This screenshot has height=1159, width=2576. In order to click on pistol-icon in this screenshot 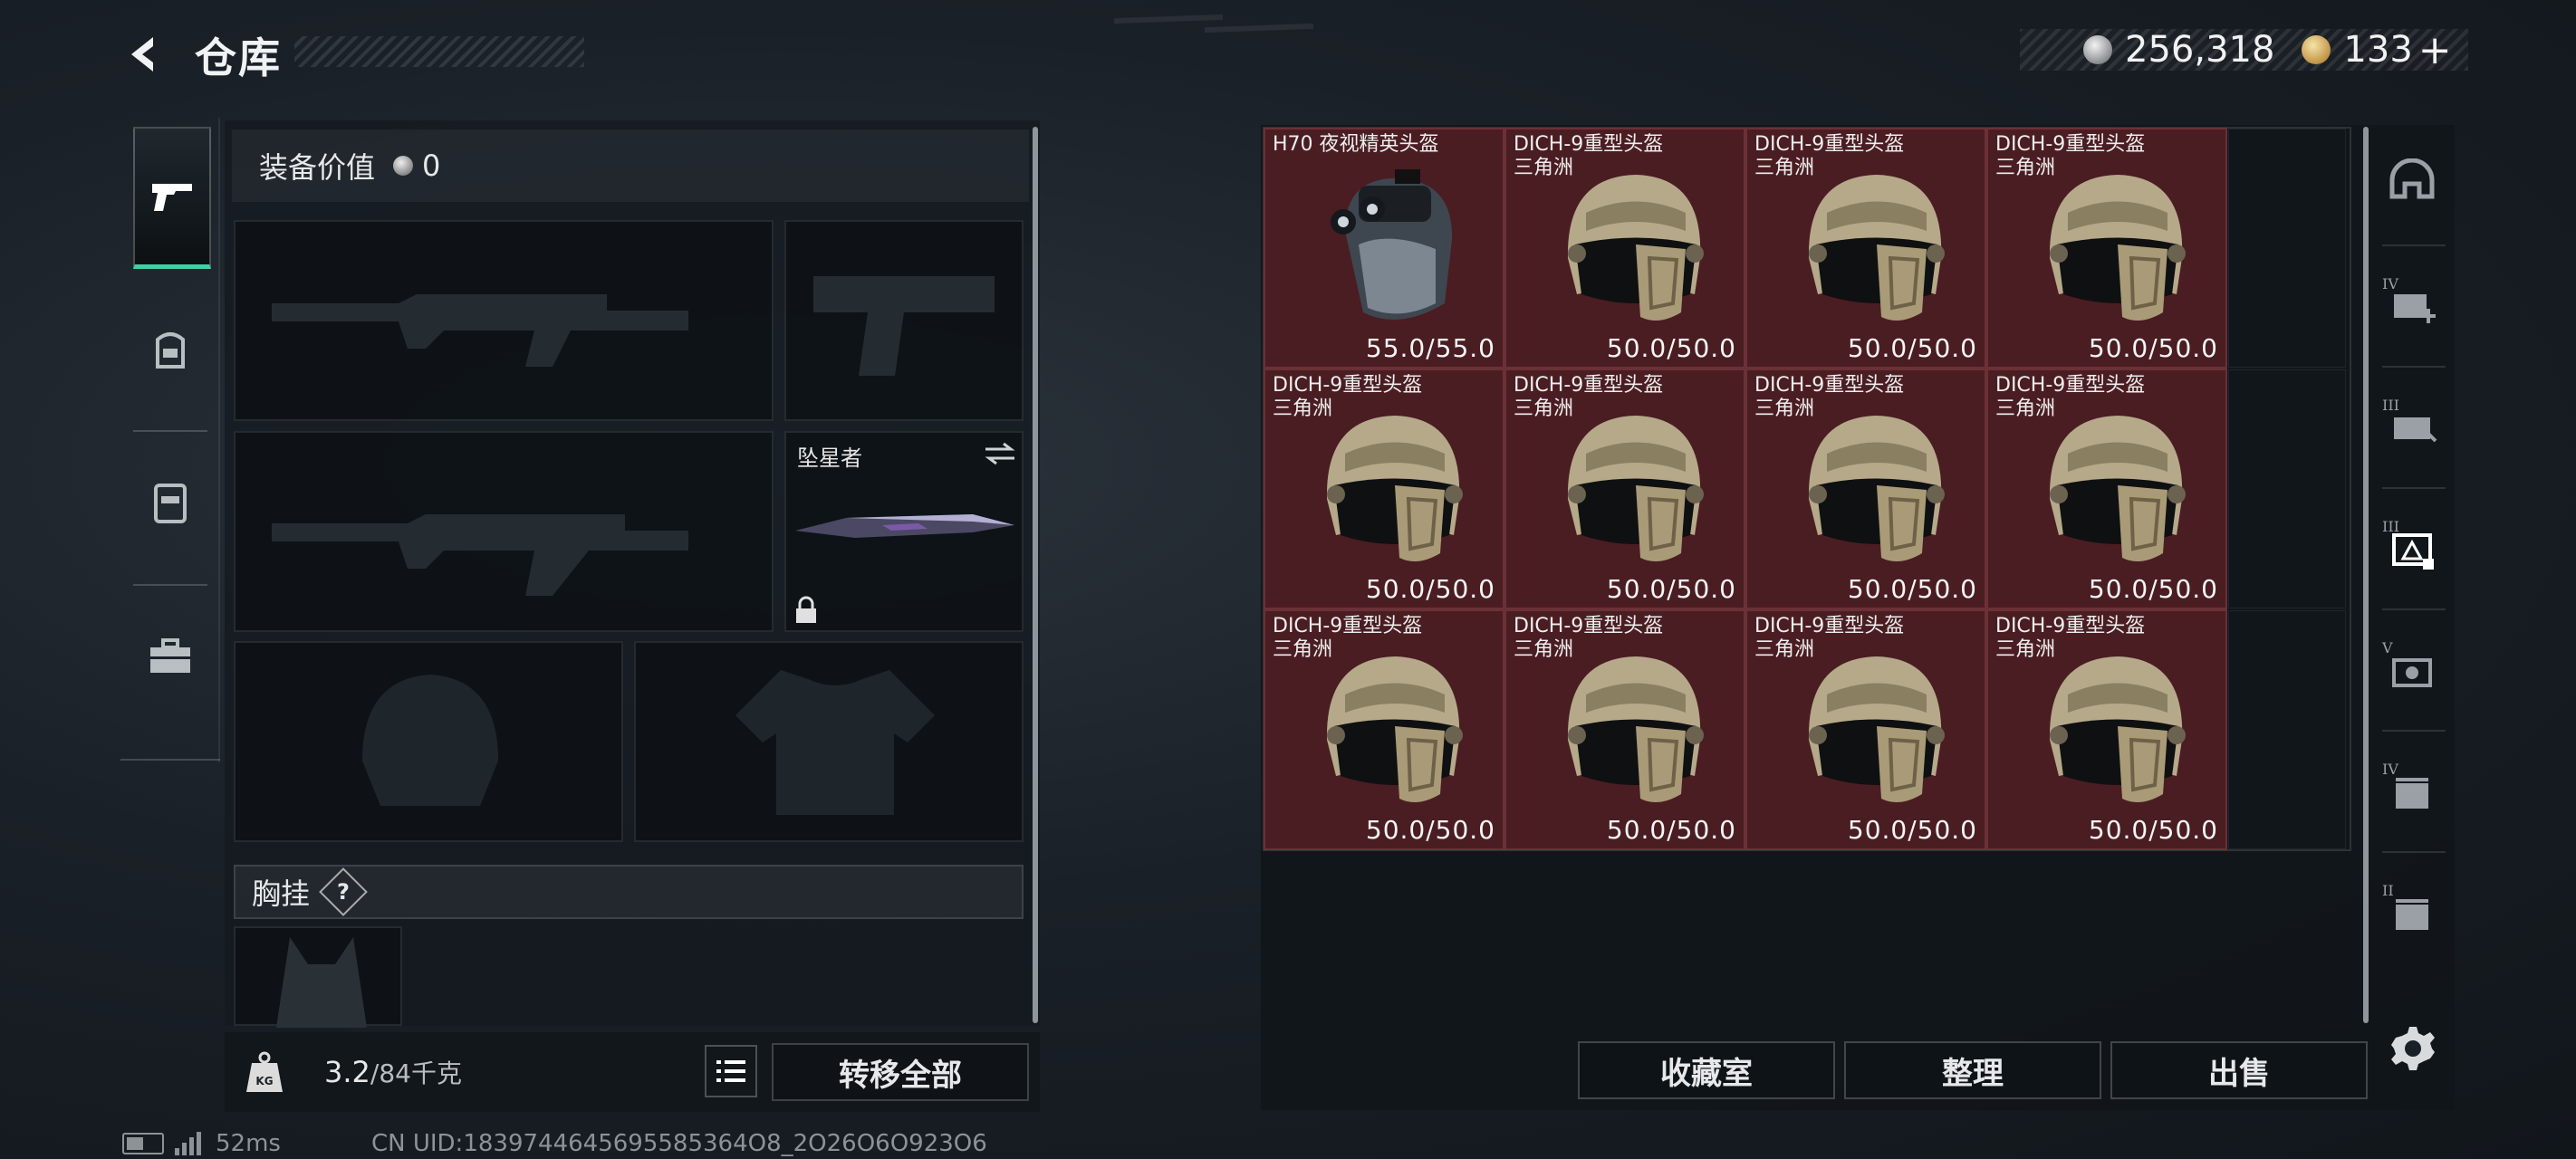, I will do `click(172, 197)`.